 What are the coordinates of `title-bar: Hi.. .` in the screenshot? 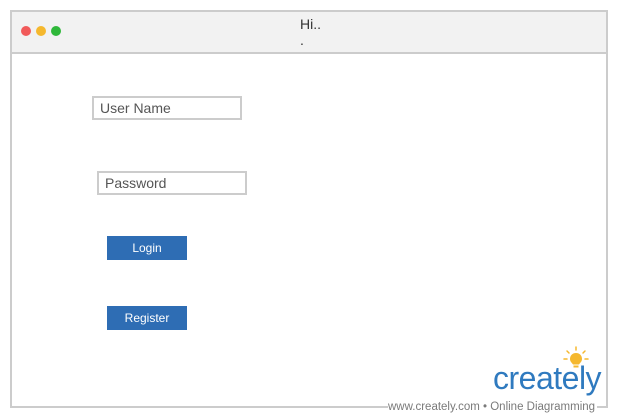 It's located at (309, 33).